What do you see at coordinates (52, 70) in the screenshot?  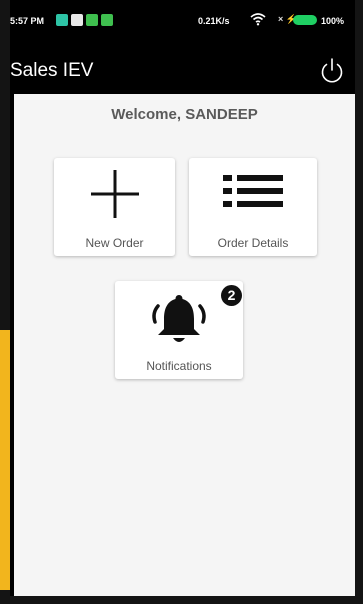 I see `app-title: Sales IEV` at bounding box center [52, 70].